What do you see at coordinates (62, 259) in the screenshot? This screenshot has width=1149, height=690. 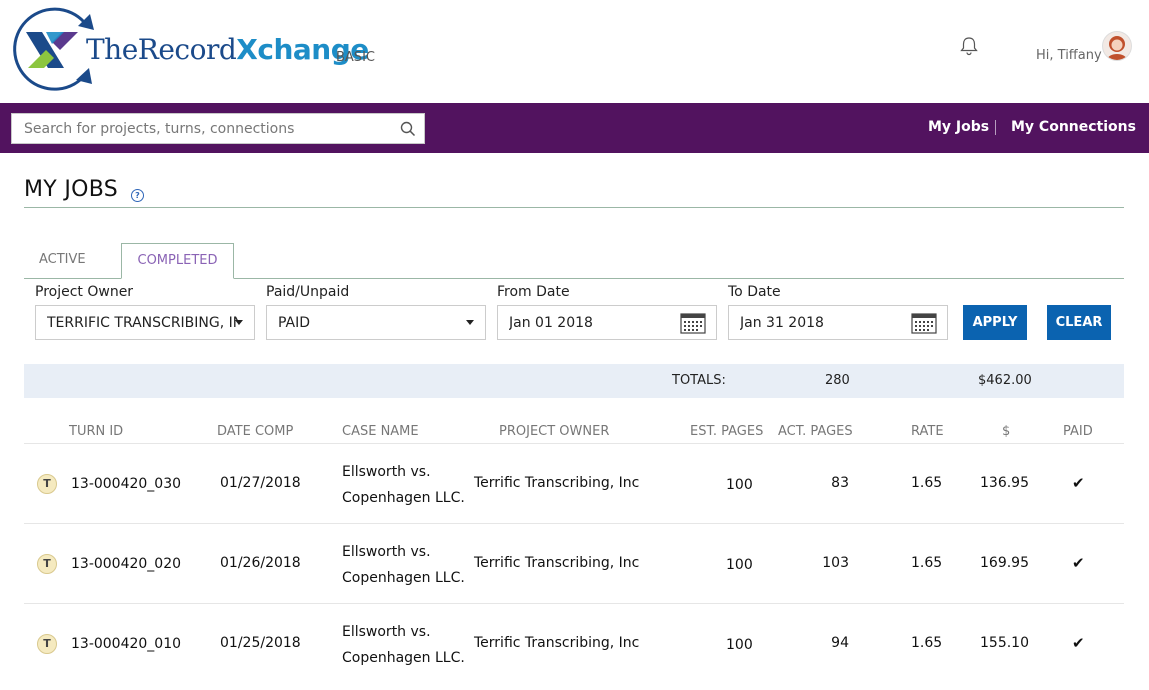 I see `tab-active: ACTIVE` at bounding box center [62, 259].